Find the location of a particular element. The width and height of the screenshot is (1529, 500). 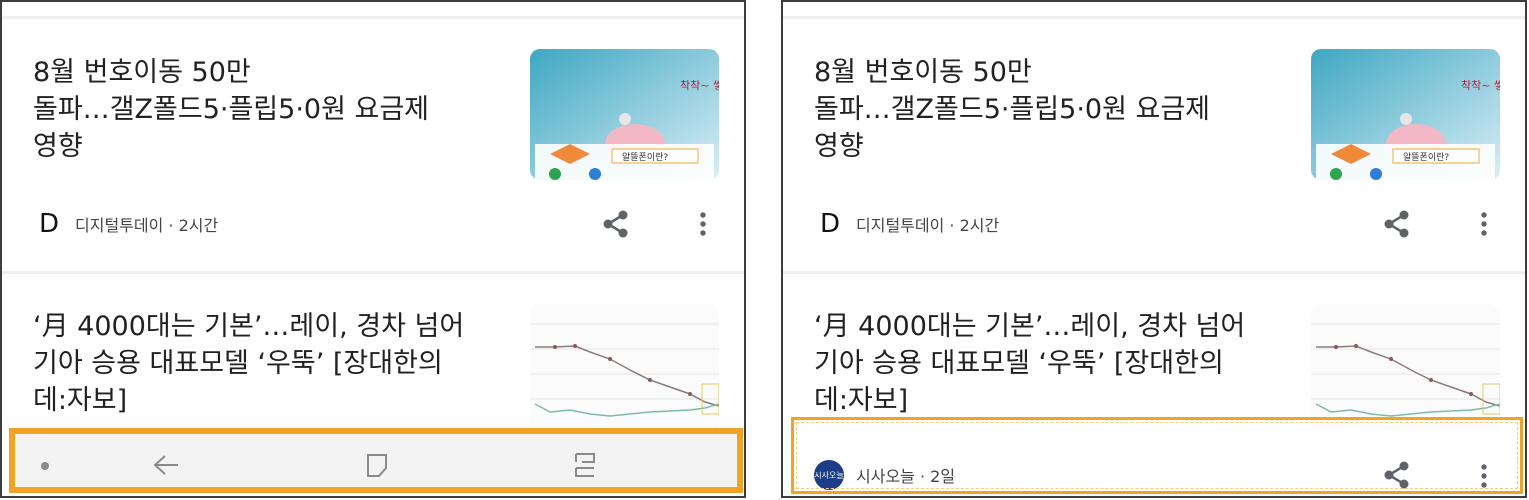

recents-icon is located at coordinates (585, 465).